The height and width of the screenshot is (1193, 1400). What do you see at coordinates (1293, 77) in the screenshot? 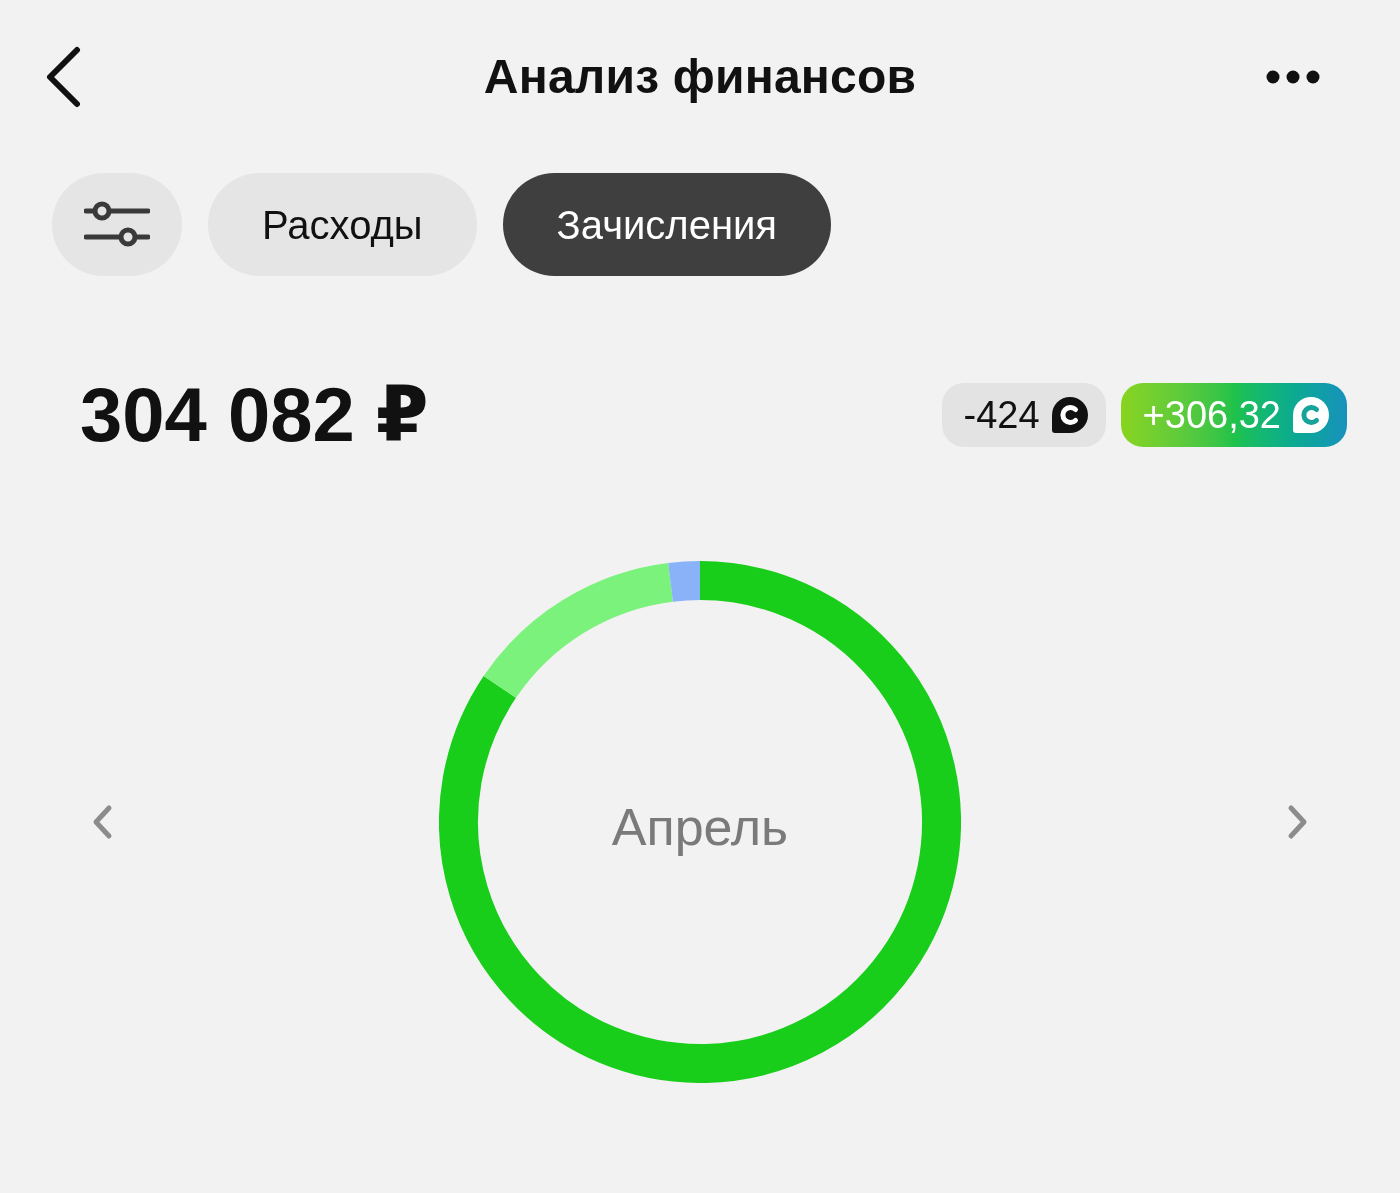
I see `more-dots-icon` at bounding box center [1293, 77].